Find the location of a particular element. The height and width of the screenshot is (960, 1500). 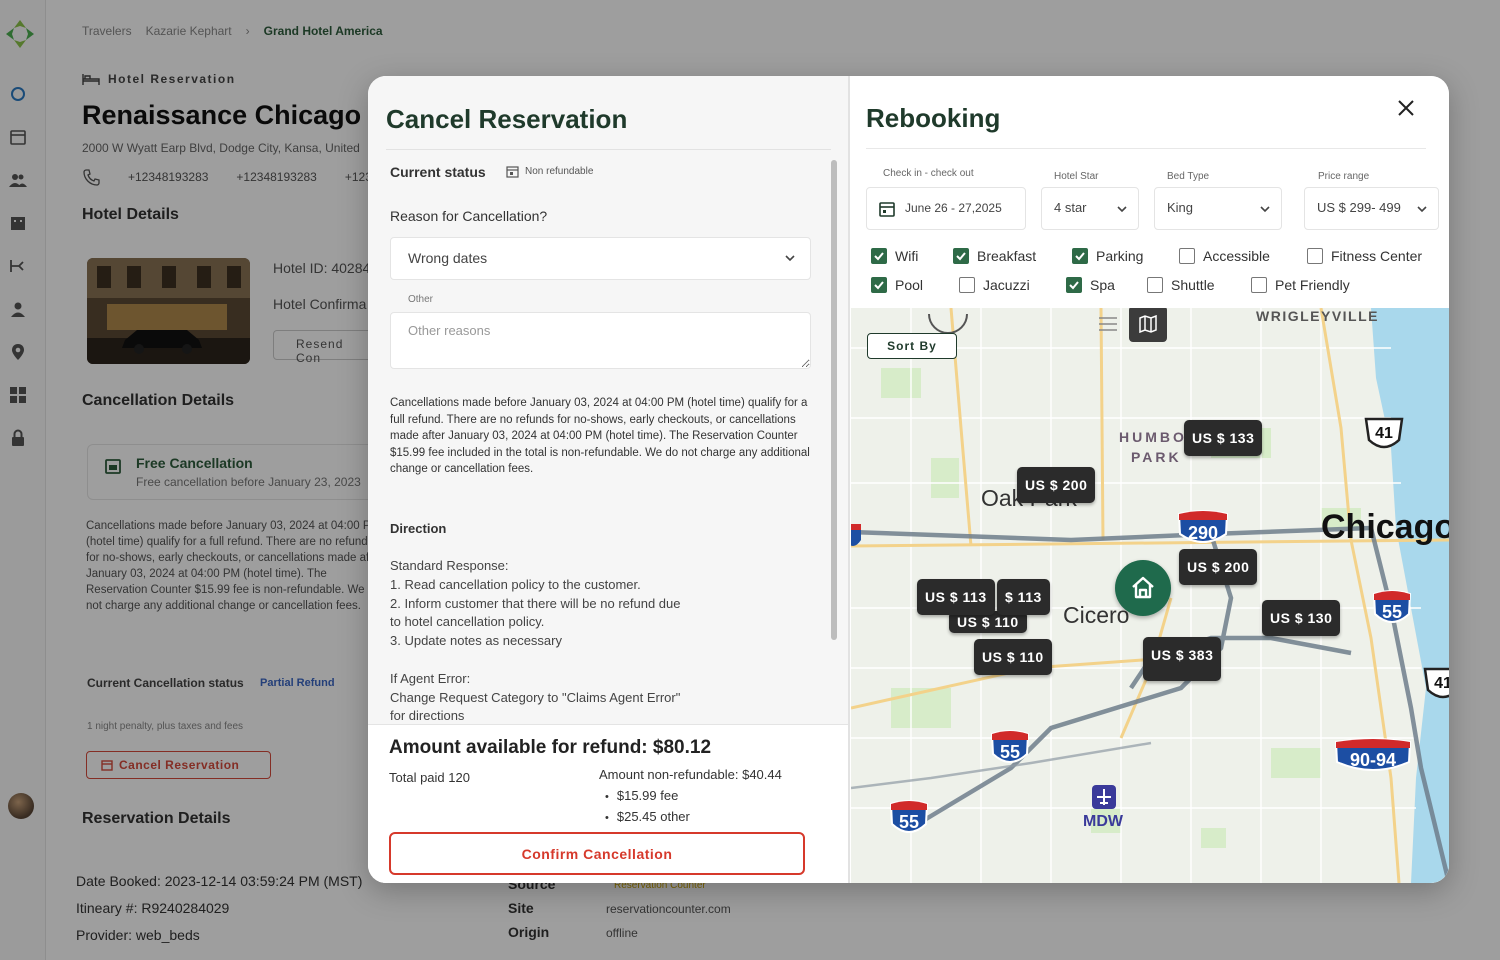

home-icon is located at coordinates (1143, 587).